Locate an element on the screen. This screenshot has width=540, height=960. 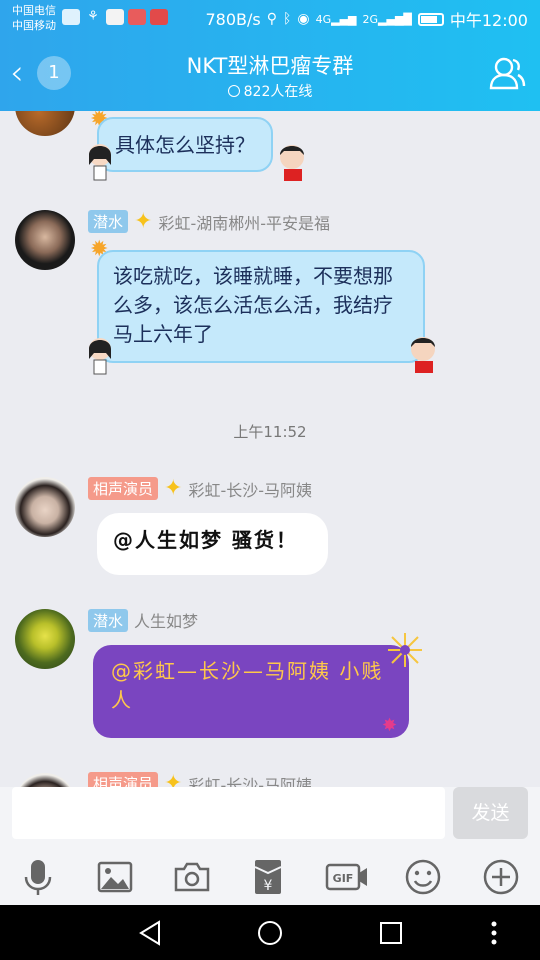
nav-home-icon is located at coordinates (270, 935).